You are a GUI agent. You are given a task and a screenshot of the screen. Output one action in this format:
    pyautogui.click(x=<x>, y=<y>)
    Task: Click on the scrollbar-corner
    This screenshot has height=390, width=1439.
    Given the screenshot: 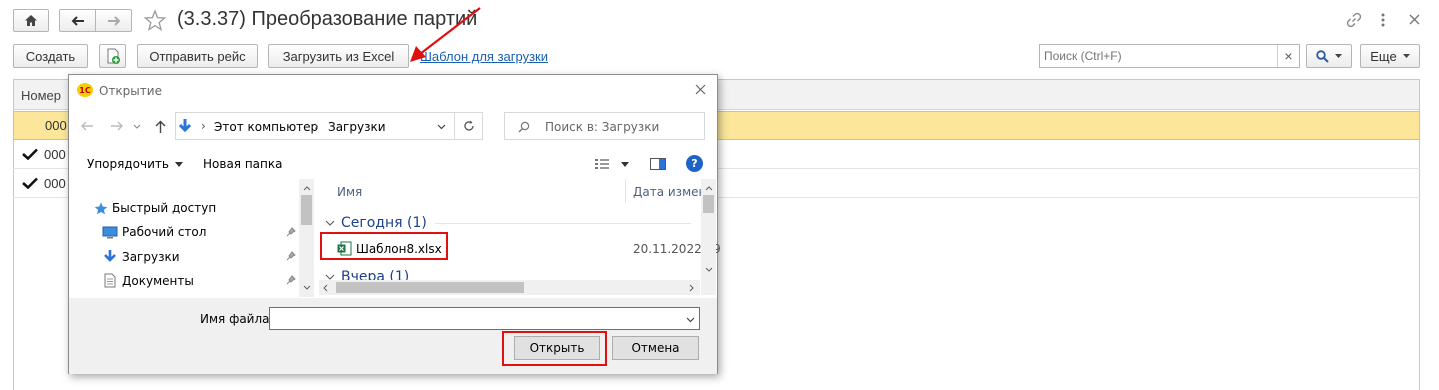 What is the action you would take?
    pyautogui.click(x=708, y=287)
    